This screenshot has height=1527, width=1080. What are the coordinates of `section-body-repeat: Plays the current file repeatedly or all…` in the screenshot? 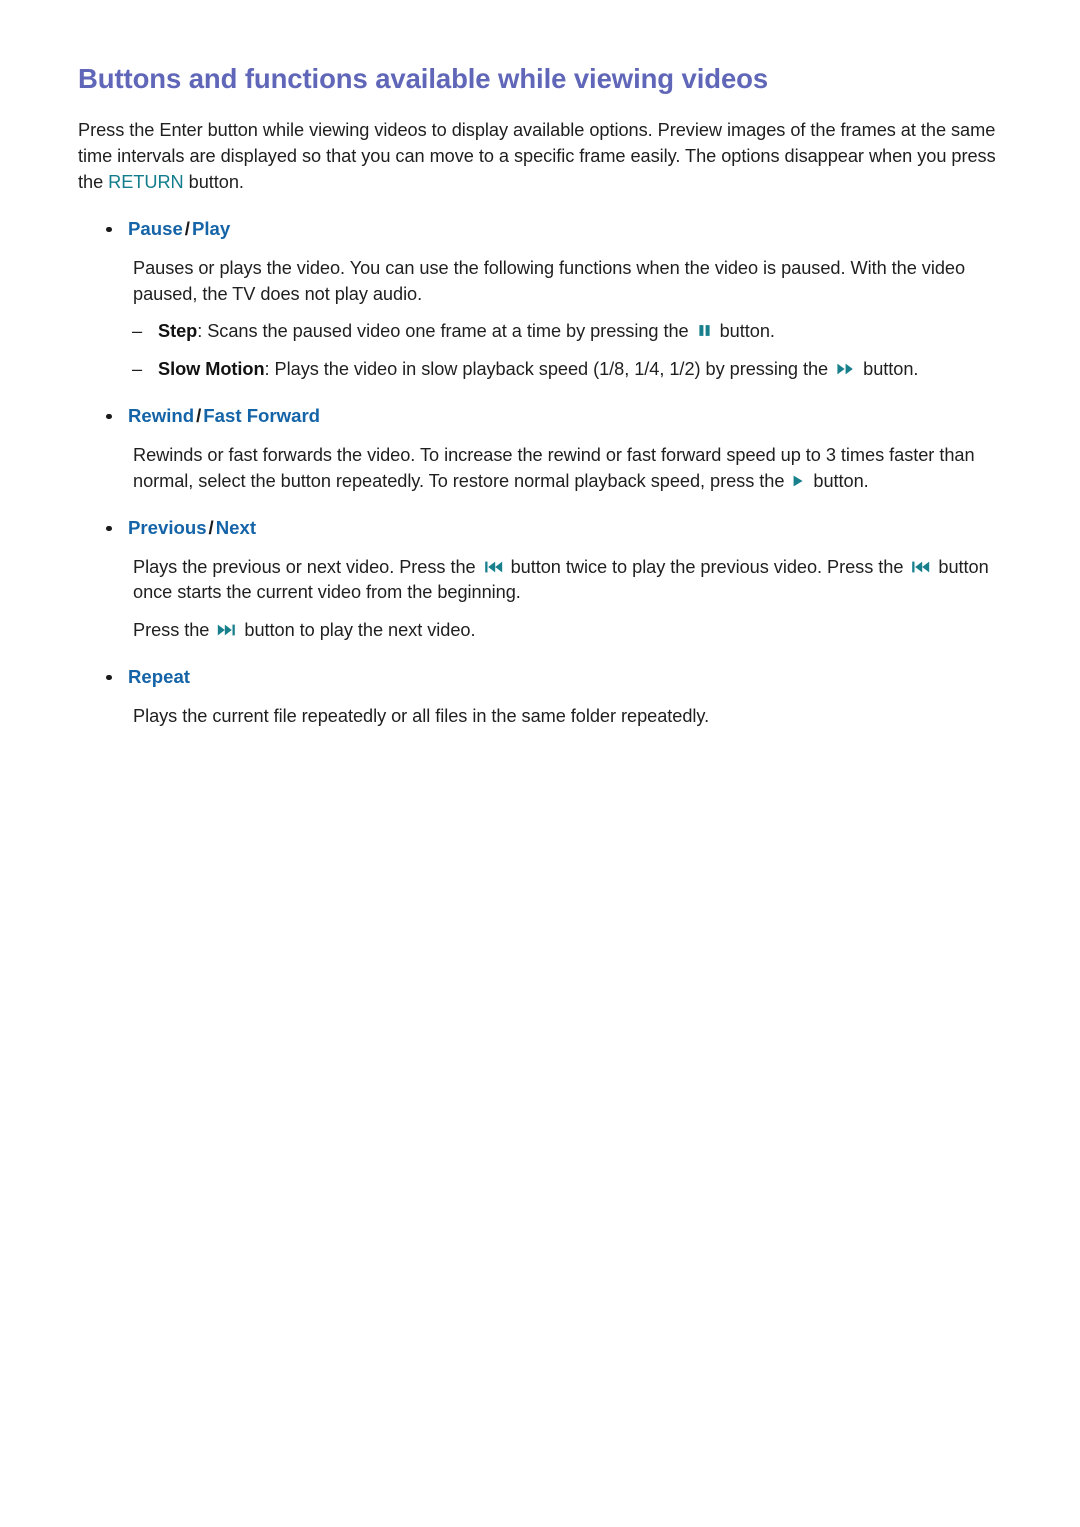 It's located at (421, 715).